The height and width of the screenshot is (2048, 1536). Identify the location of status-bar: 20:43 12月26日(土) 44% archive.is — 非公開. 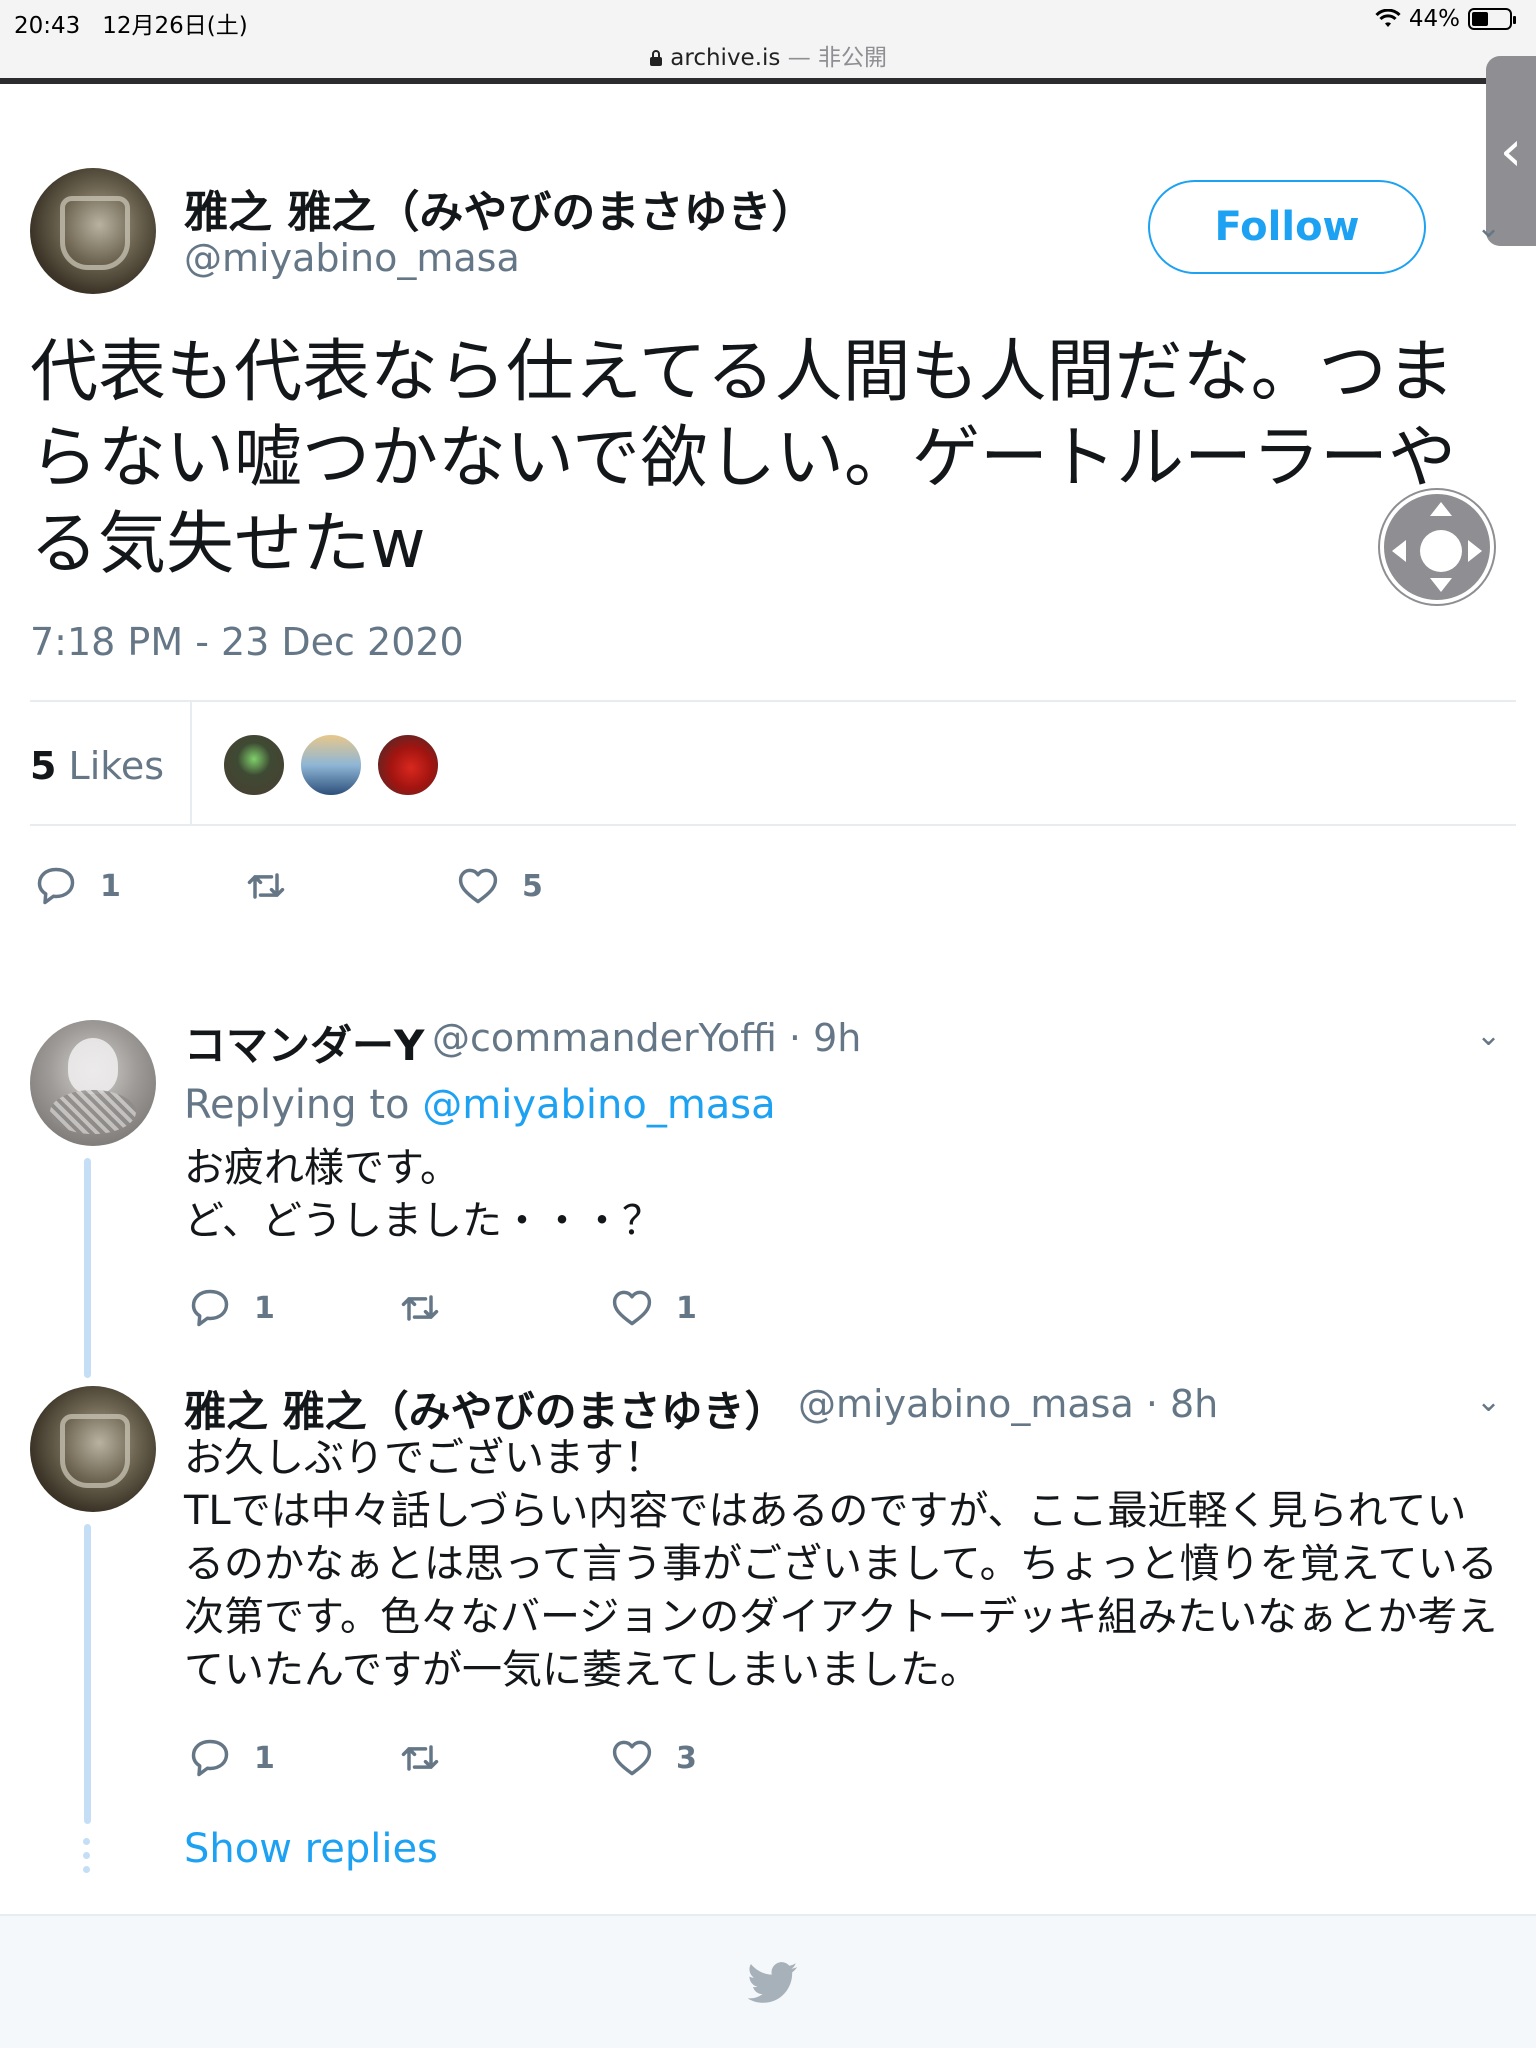
(768, 42).